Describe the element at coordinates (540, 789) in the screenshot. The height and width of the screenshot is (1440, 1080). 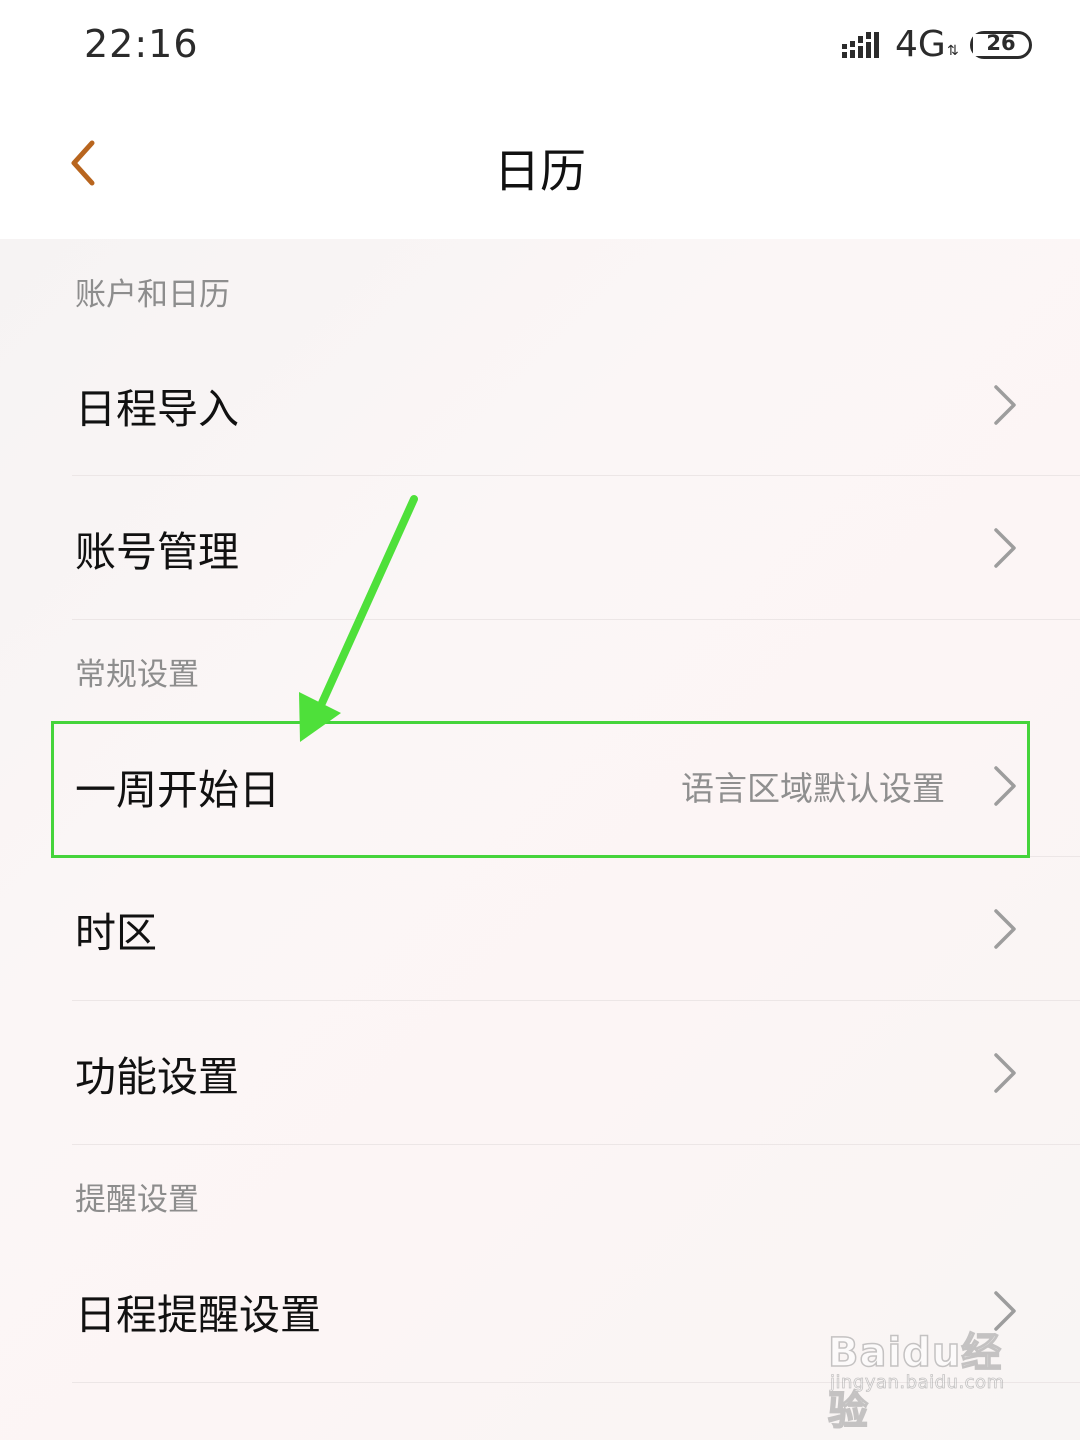
I see `highlight-box` at that location.